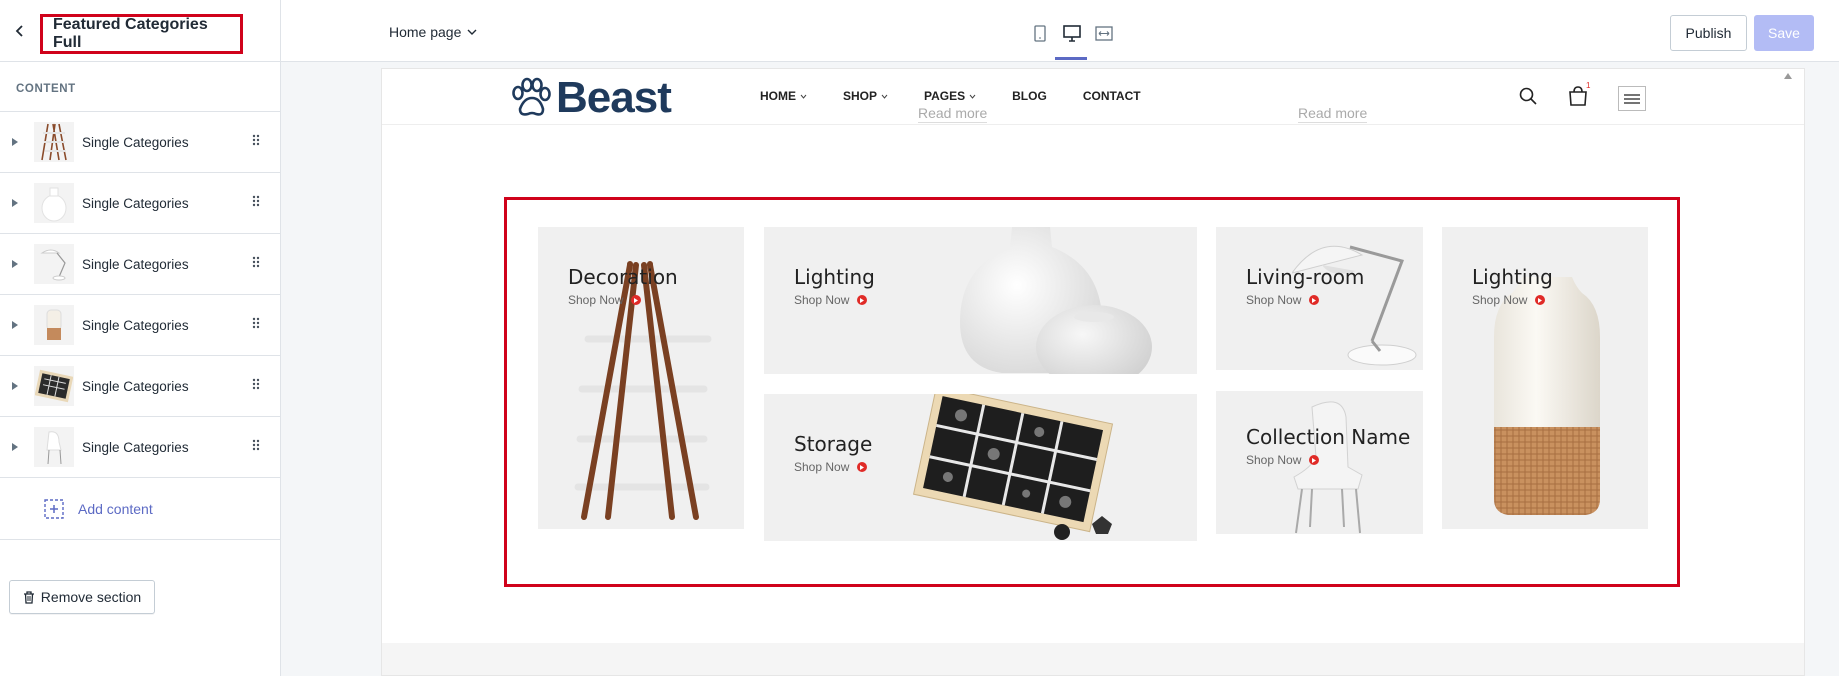 This screenshot has height=676, width=1839. I want to click on remove-section-button: Remove section, so click(82, 597).